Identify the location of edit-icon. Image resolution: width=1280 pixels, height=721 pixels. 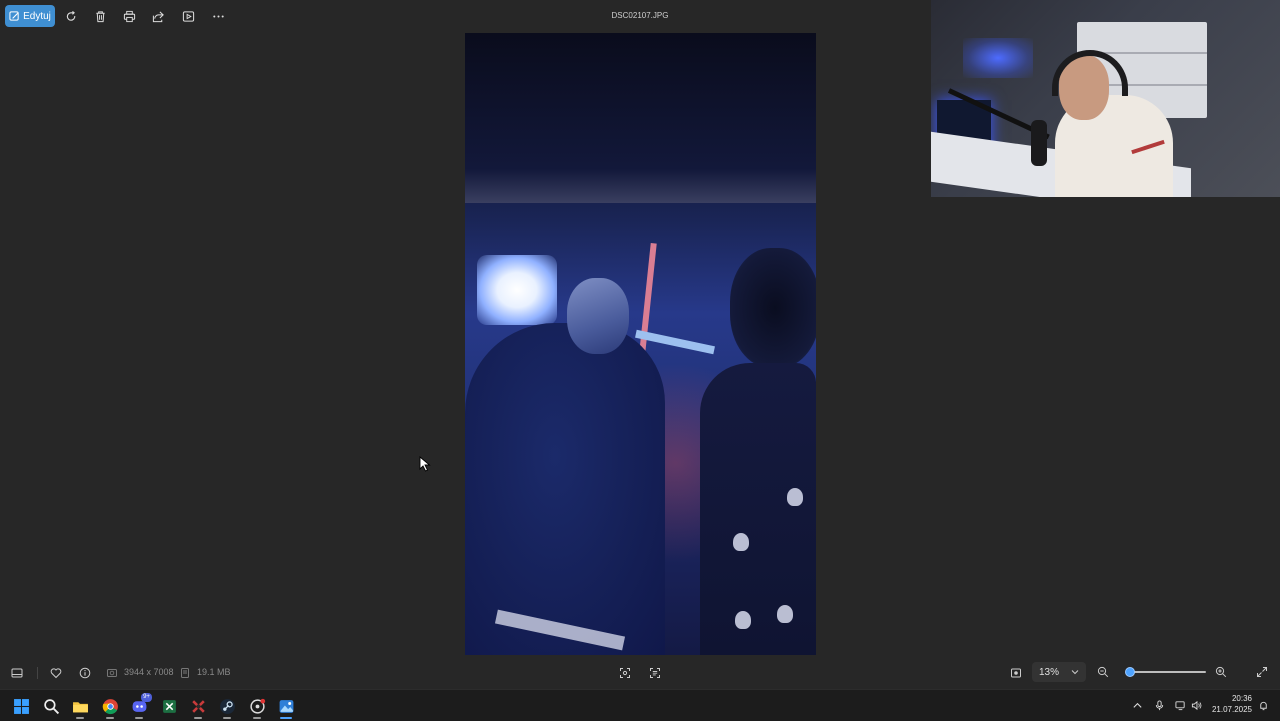
(14, 15).